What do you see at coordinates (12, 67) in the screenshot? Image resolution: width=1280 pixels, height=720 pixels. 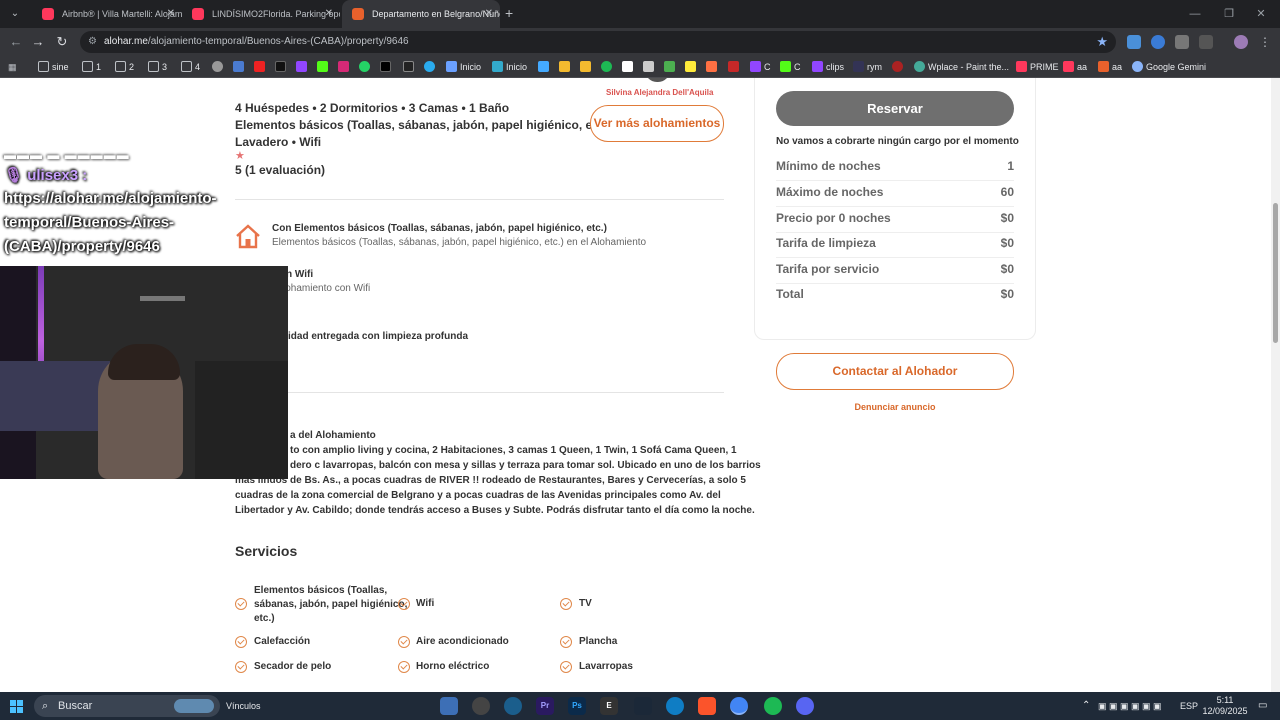 I see `apps-grid-icon: ▦` at bounding box center [12, 67].